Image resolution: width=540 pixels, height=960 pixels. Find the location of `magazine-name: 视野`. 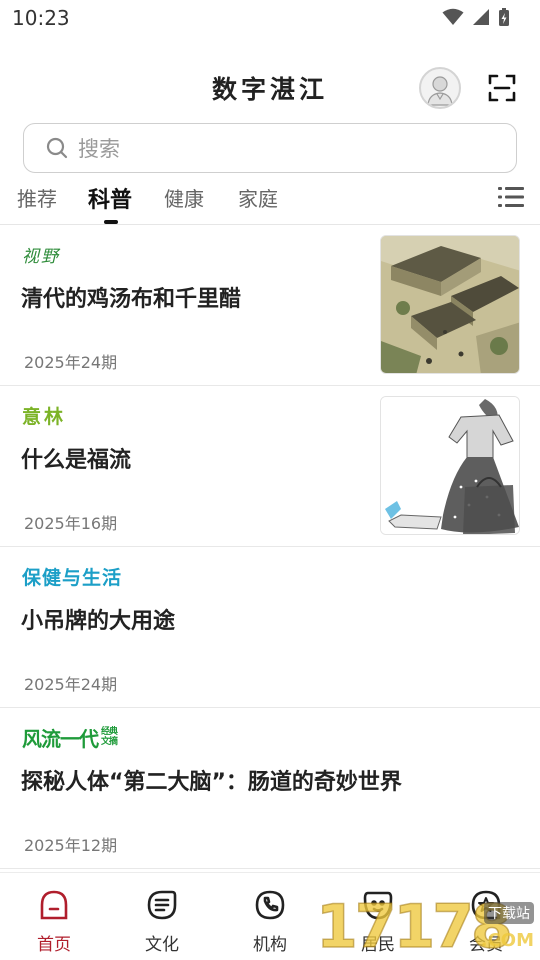

magazine-name: 视野 is located at coordinates (41, 256).